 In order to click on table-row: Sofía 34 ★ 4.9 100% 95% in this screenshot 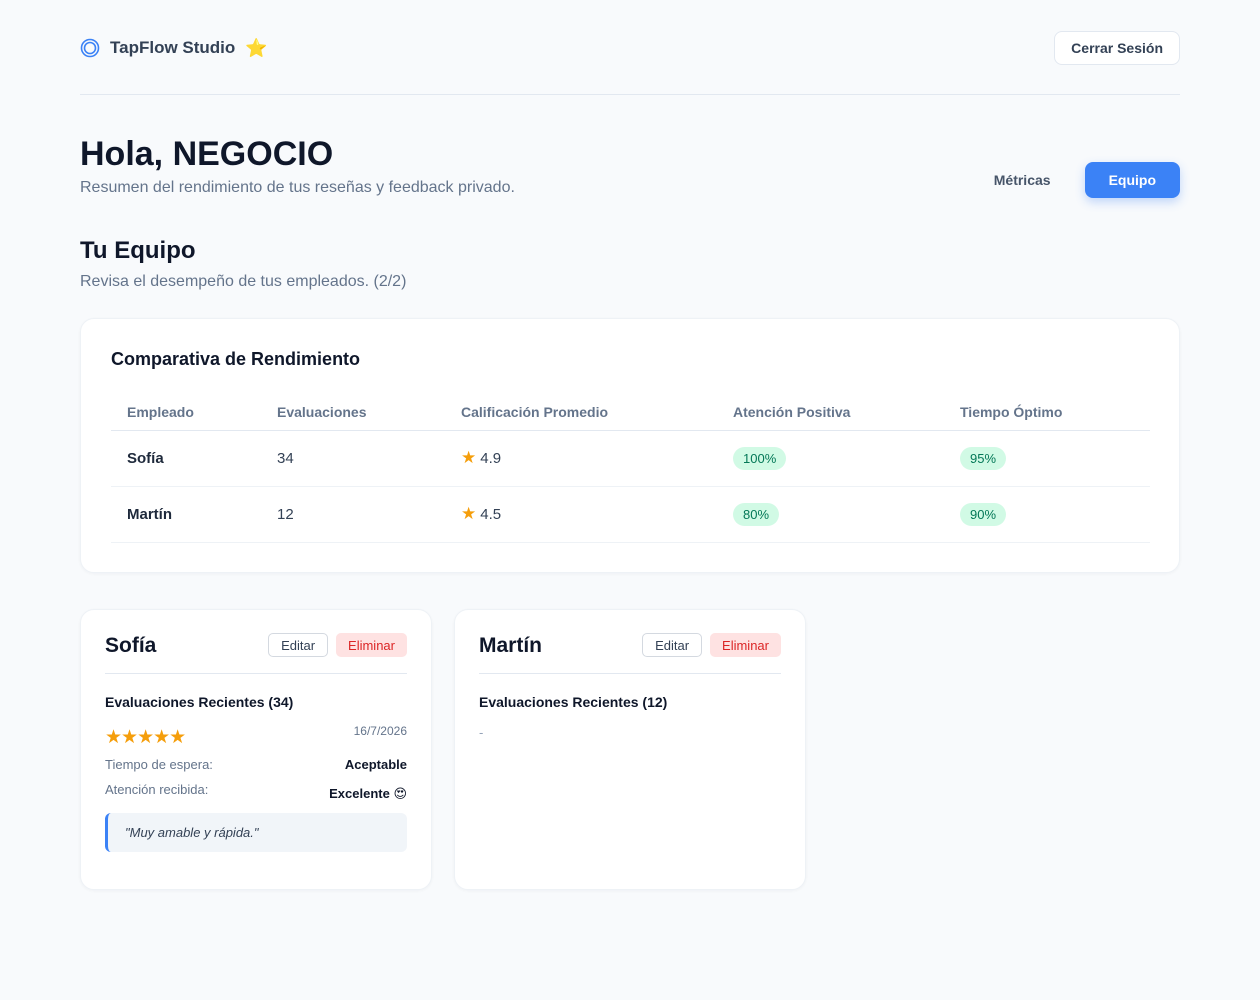, I will do `click(630, 458)`.